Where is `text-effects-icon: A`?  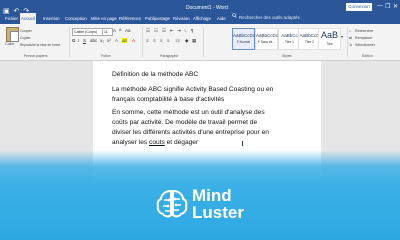 text-effects-icon: A is located at coordinates (116, 40).